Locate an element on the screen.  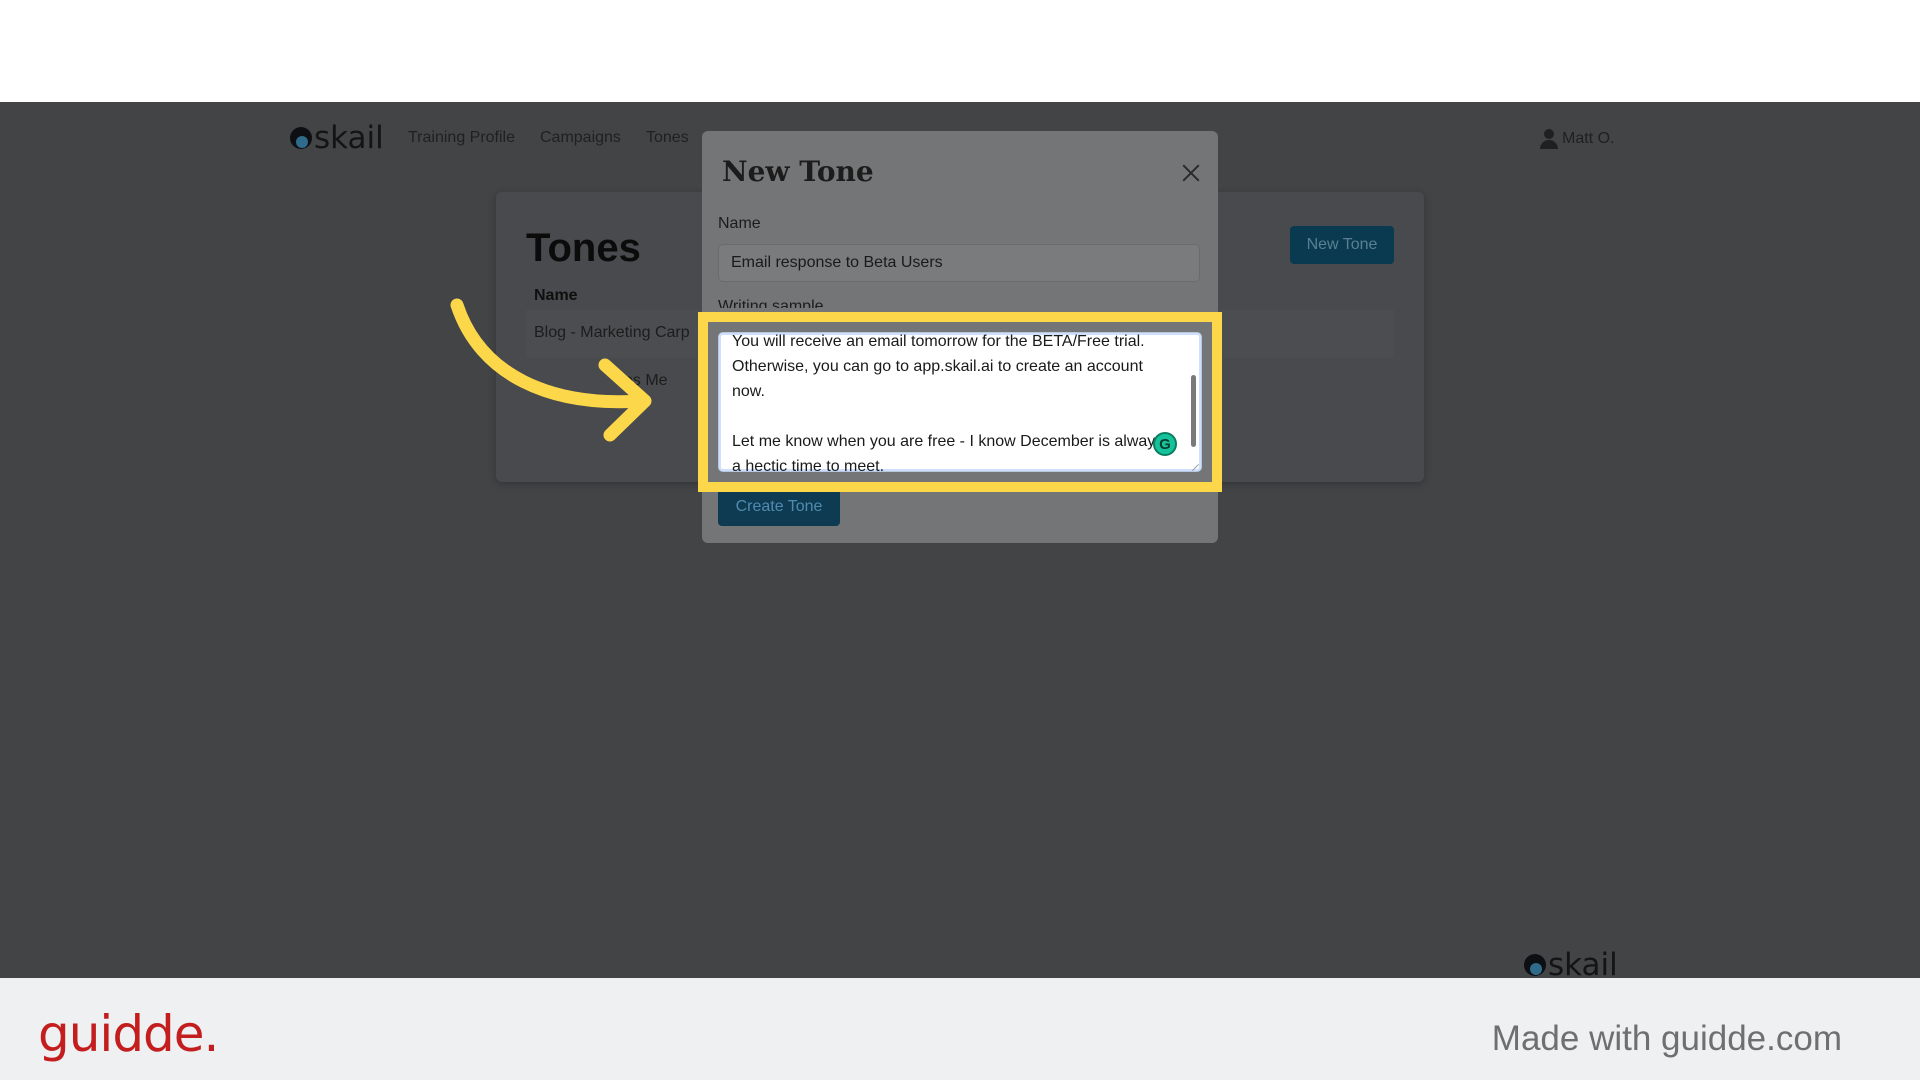
nav-training-profile: Training Profile is located at coordinates (461, 138).